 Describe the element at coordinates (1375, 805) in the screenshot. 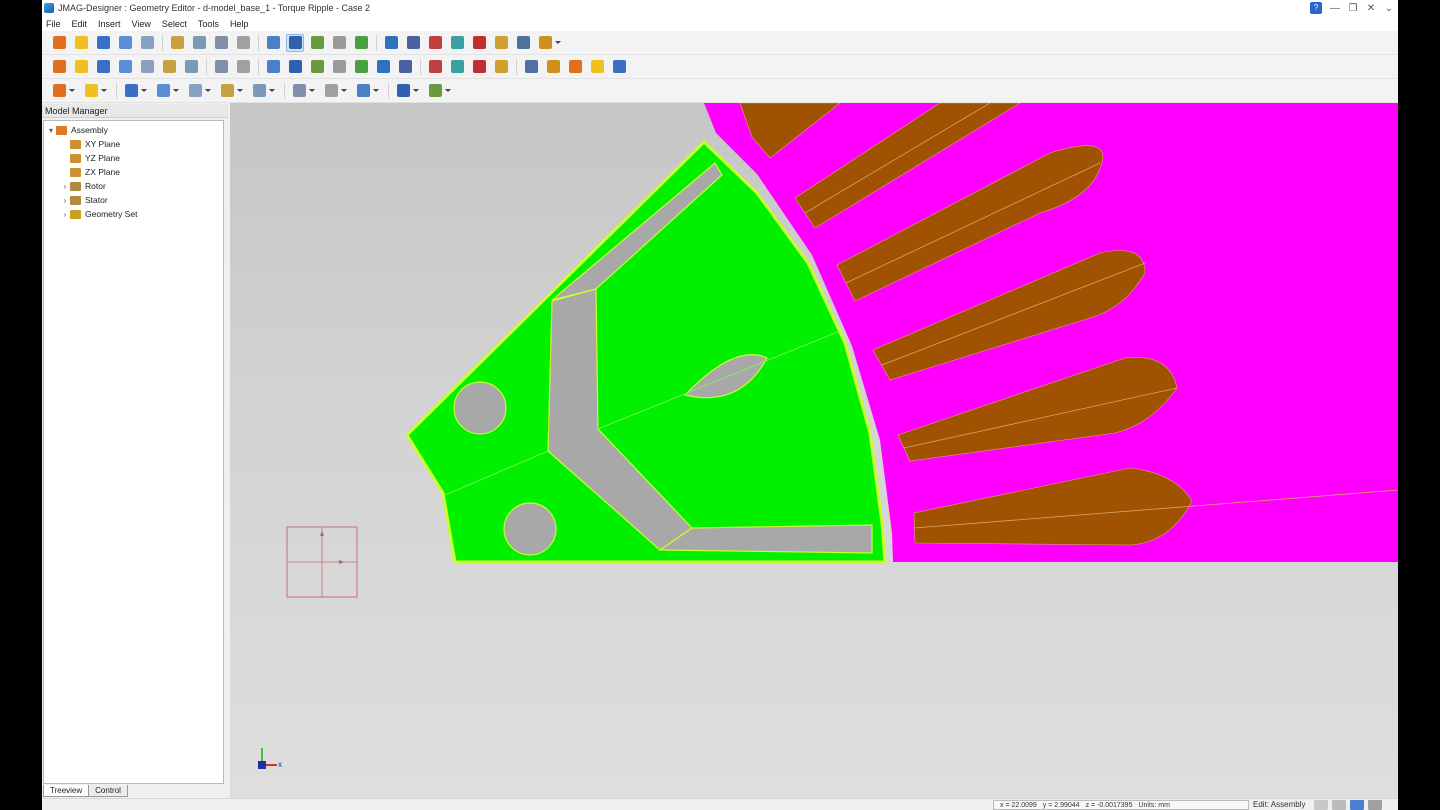

I see `arrow-right-icon` at that location.